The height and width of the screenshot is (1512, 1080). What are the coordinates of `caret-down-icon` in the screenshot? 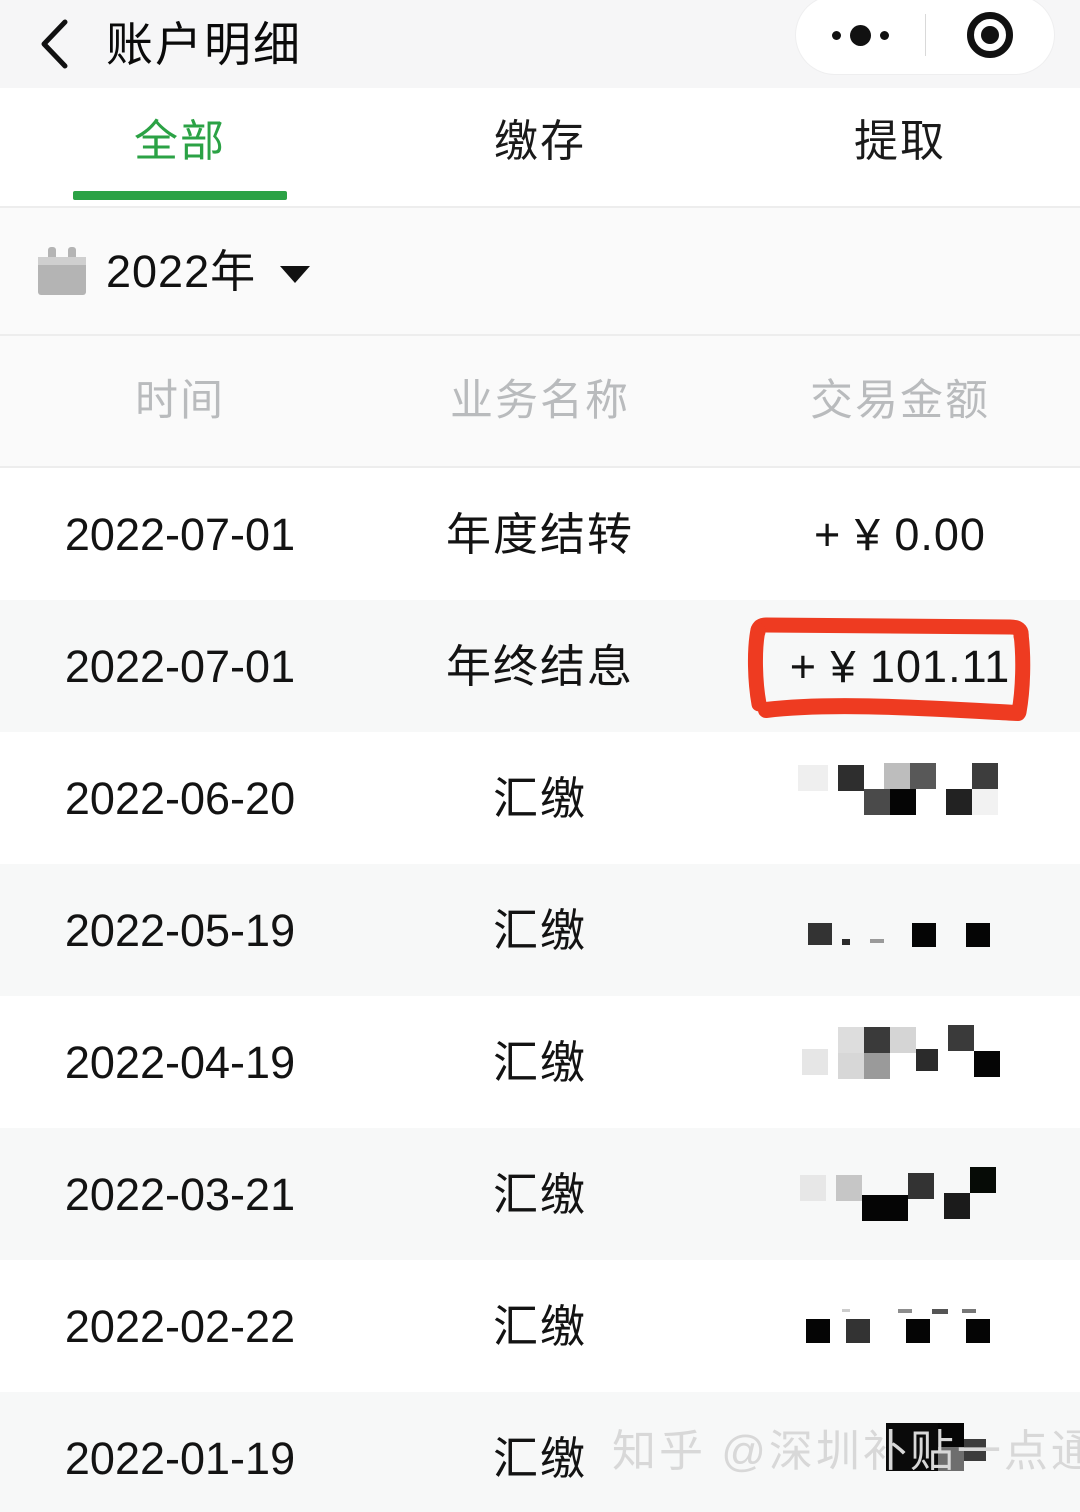 It's located at (295, 274).